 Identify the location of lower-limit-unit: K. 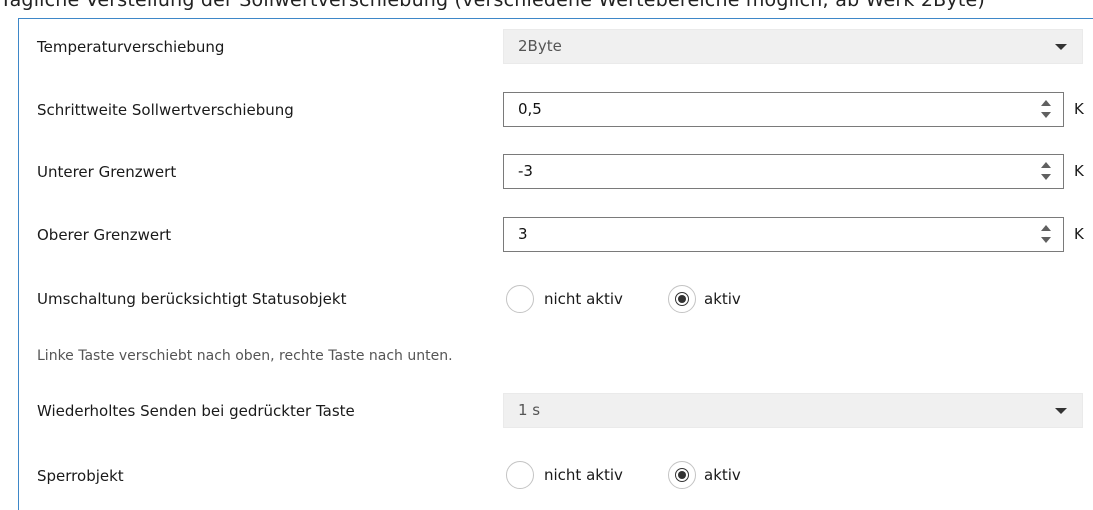
(1079, 171).